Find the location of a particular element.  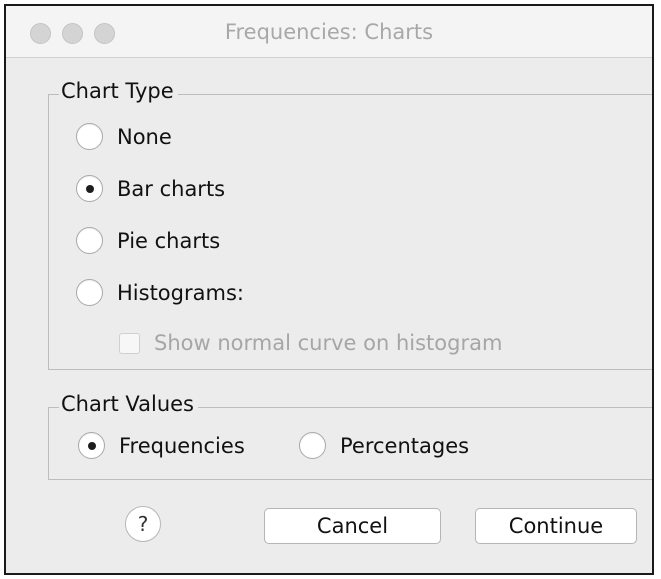

radio-histograms-label: Histograms: is located at coordinates (180, 292).